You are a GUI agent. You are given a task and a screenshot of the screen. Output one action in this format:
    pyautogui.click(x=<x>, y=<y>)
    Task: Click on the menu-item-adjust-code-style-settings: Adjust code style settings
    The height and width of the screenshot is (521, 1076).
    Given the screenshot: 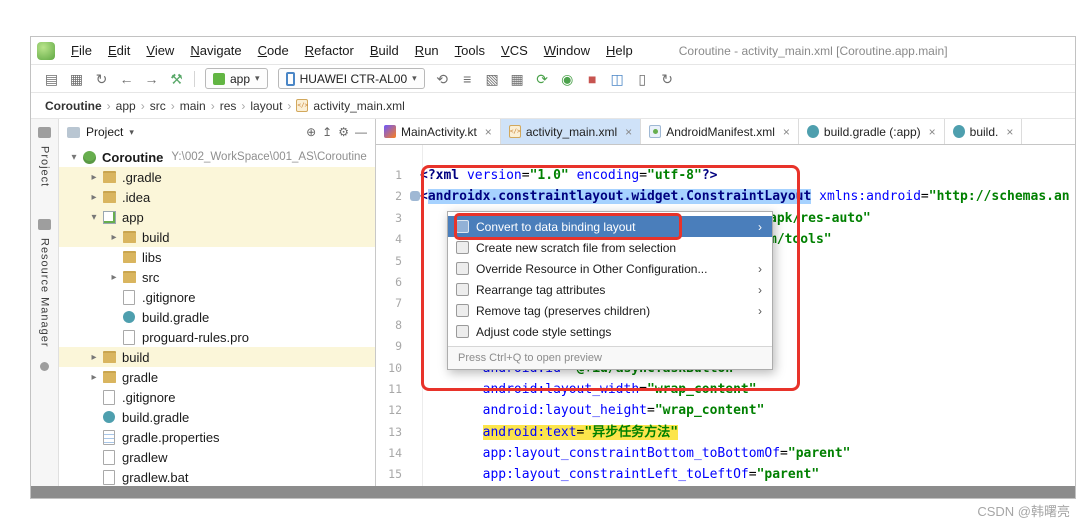 What is the action you would take?
    pyautogui.click(x=610, y=331)
    